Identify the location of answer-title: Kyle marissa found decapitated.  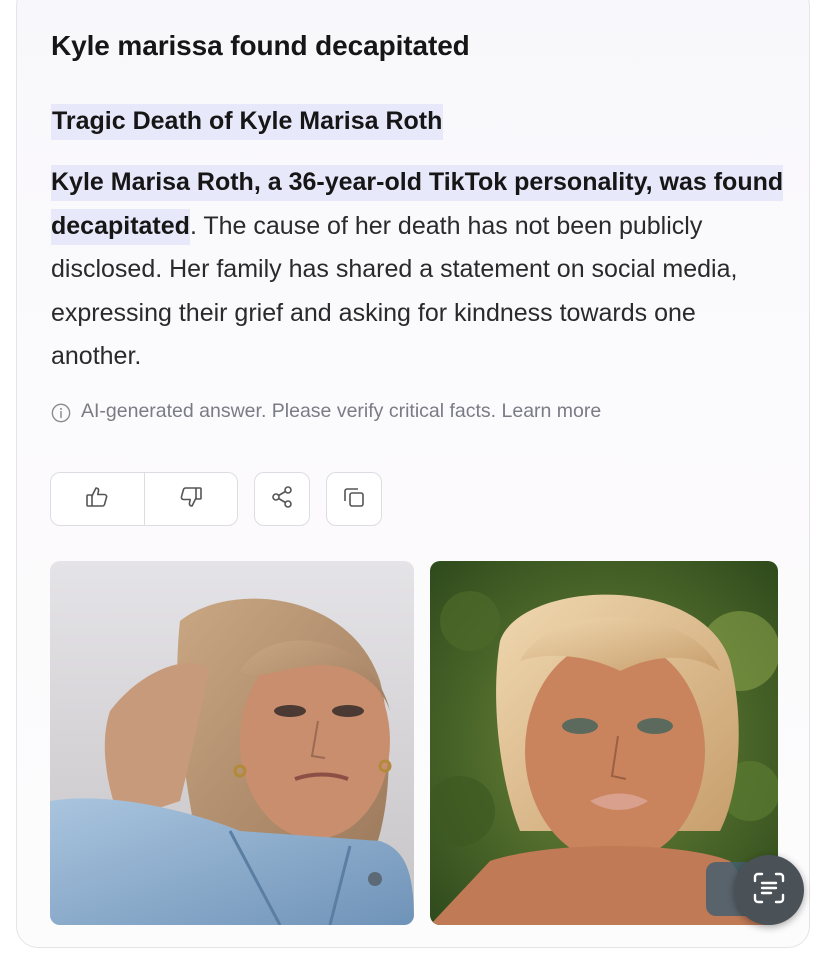
(260, 45).